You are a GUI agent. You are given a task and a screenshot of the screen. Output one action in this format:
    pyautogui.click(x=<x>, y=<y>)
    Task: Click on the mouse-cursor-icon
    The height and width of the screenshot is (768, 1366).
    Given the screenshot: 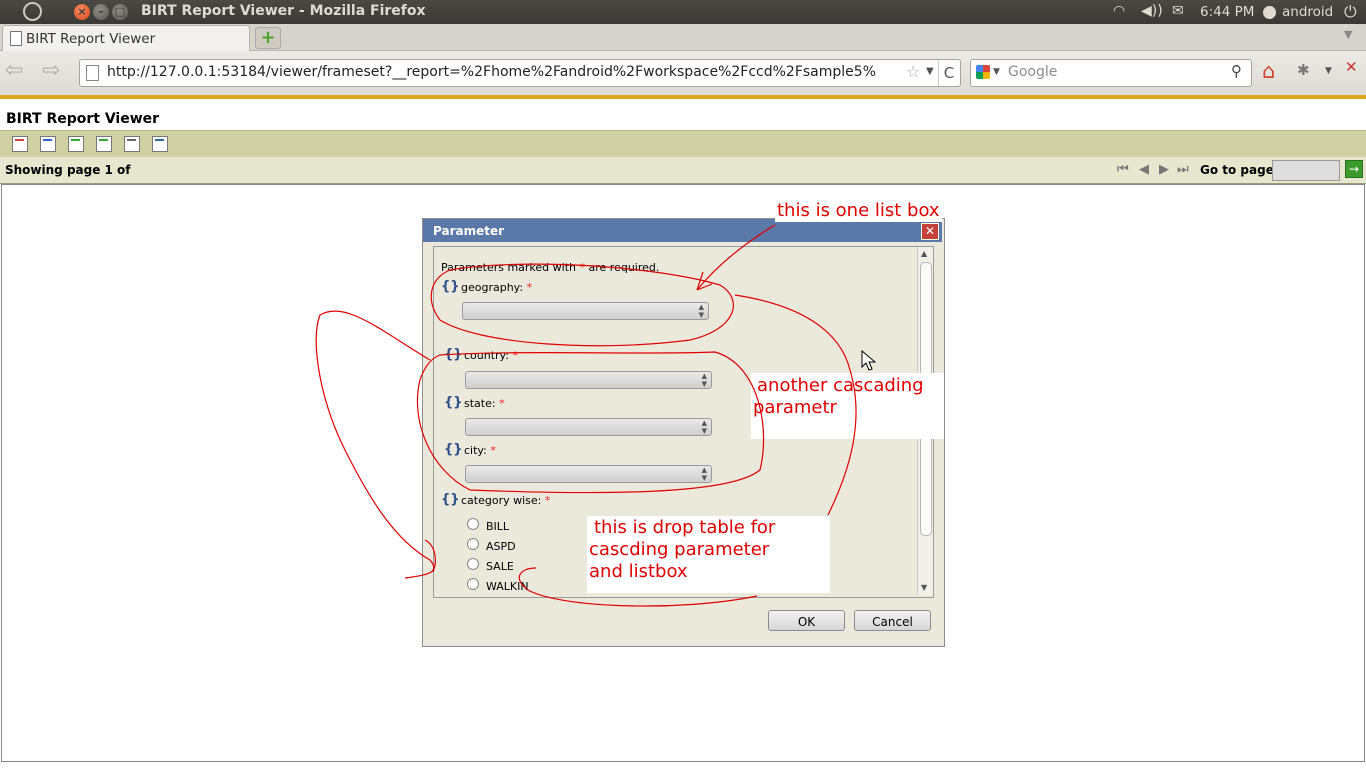 What is the action you would take?
    pyautogui.click(x=869, y=360)
    